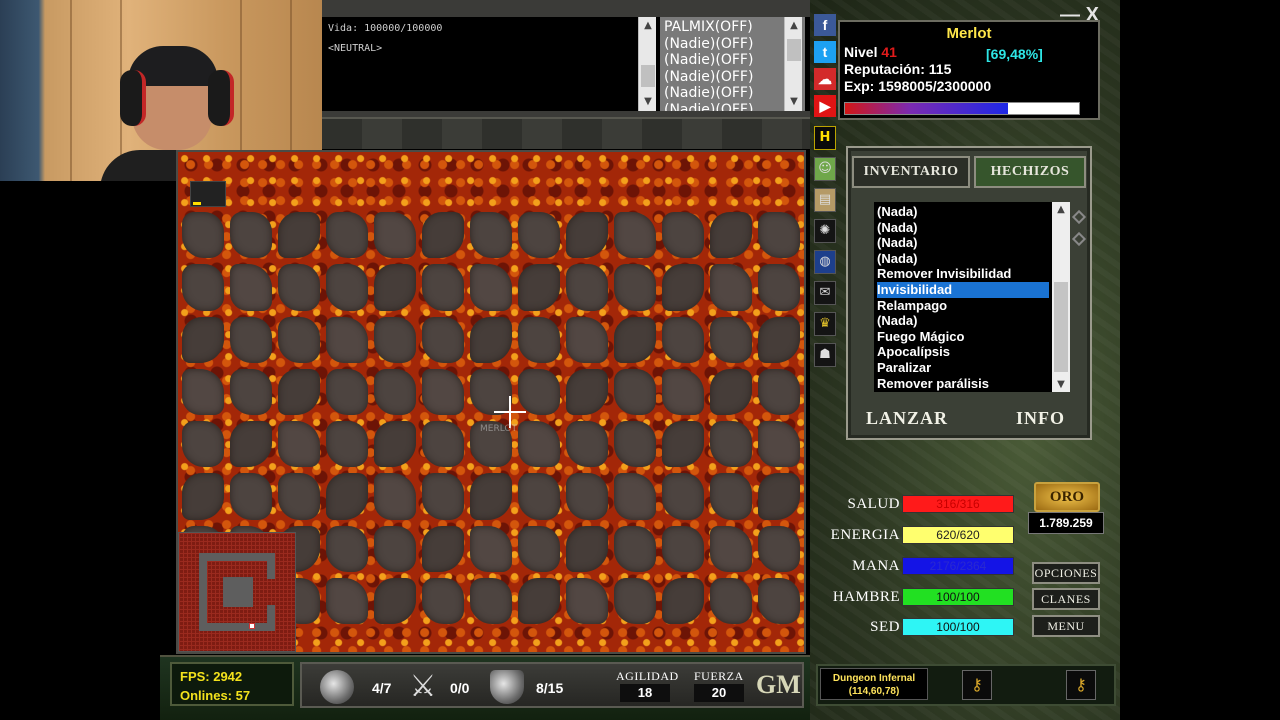  I want to click on experience: Exp: 1598005/2300000, so click(918, 86).